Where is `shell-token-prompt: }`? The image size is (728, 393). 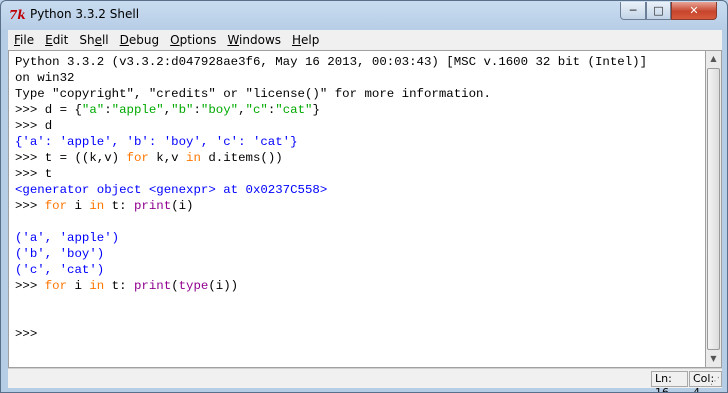 shell-token-prompt: } is located at coordinates (316, 110).